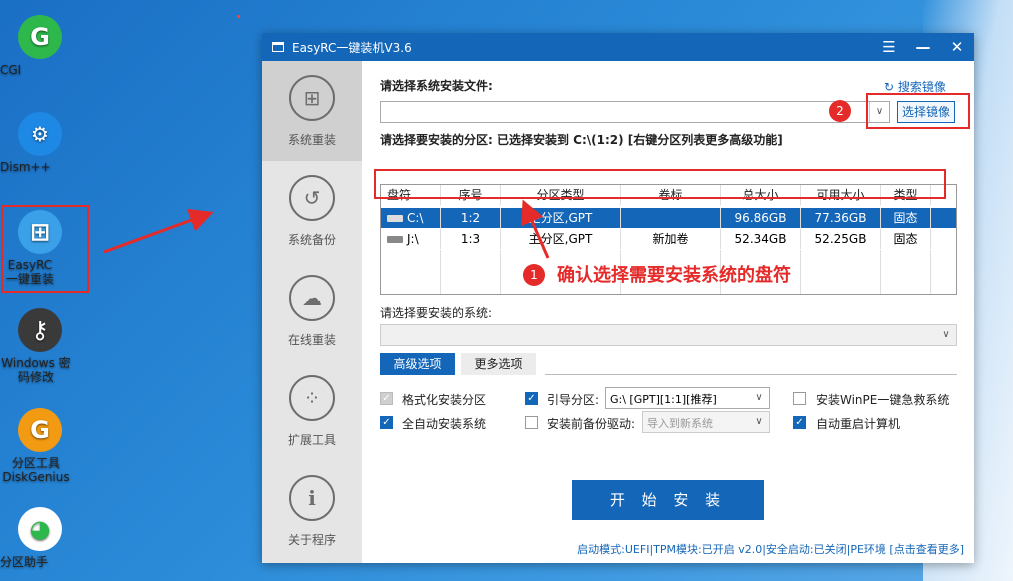  Describe the element at coordinates (535, 229) in the screenshot. I see `arrow-to-partition` at that location.